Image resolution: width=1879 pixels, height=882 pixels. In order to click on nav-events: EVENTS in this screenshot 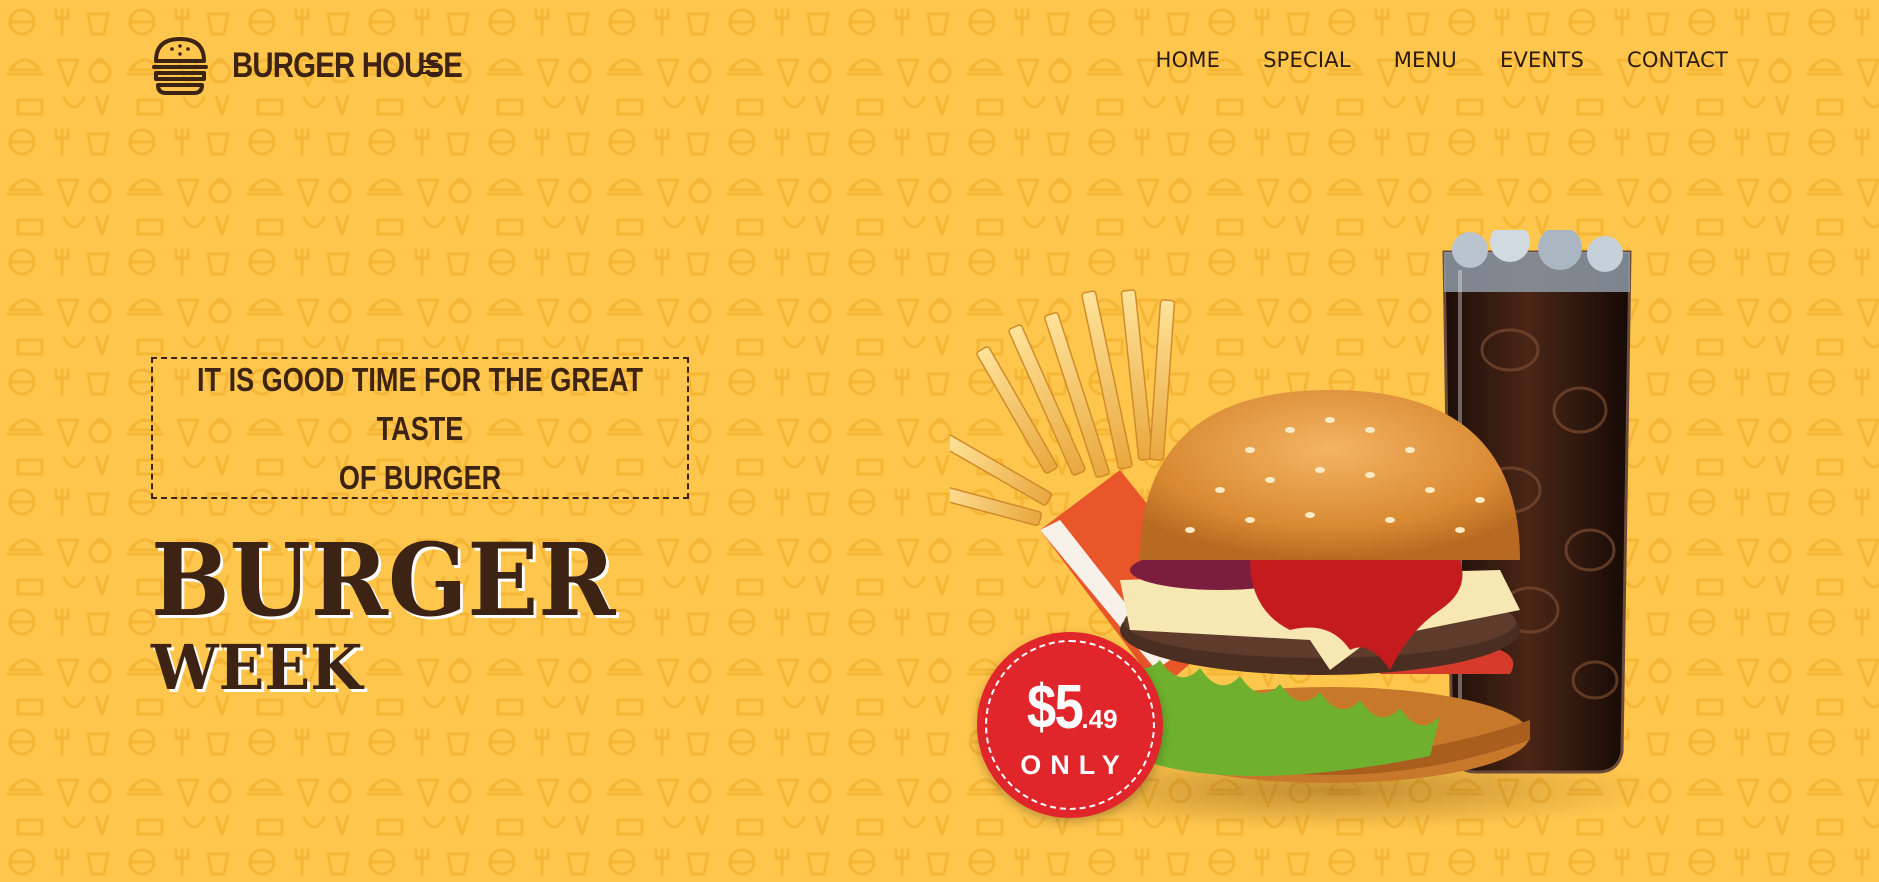, I will do `click(1542, 60)`.